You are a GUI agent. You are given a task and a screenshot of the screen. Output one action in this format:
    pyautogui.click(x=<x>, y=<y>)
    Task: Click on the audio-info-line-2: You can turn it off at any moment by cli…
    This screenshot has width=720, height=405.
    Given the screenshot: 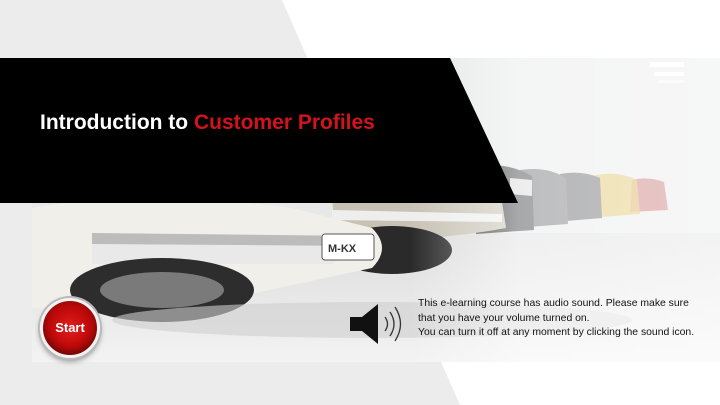 What is the action you would take?
    pyautogui.click(x=556, y=333)
    